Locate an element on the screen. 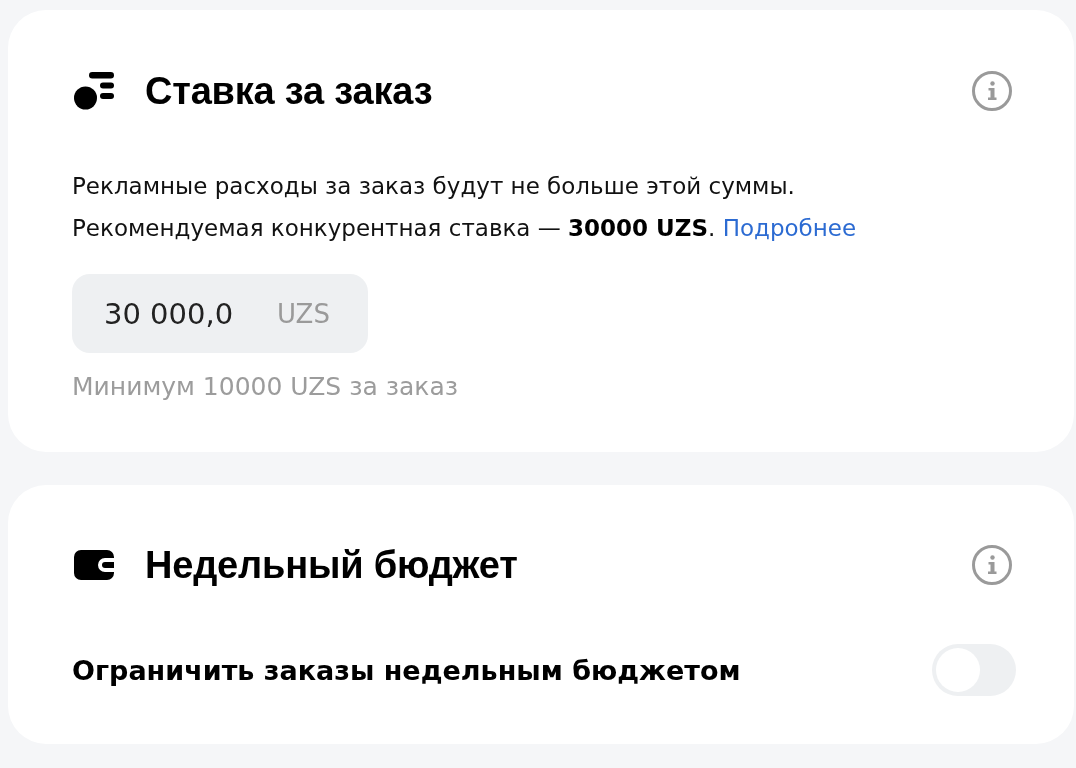 The width and height of the screenshot is (1076, 768). toggle-label: Ограничить заказы недельным бюджетом is located at coordinates (406, 670).